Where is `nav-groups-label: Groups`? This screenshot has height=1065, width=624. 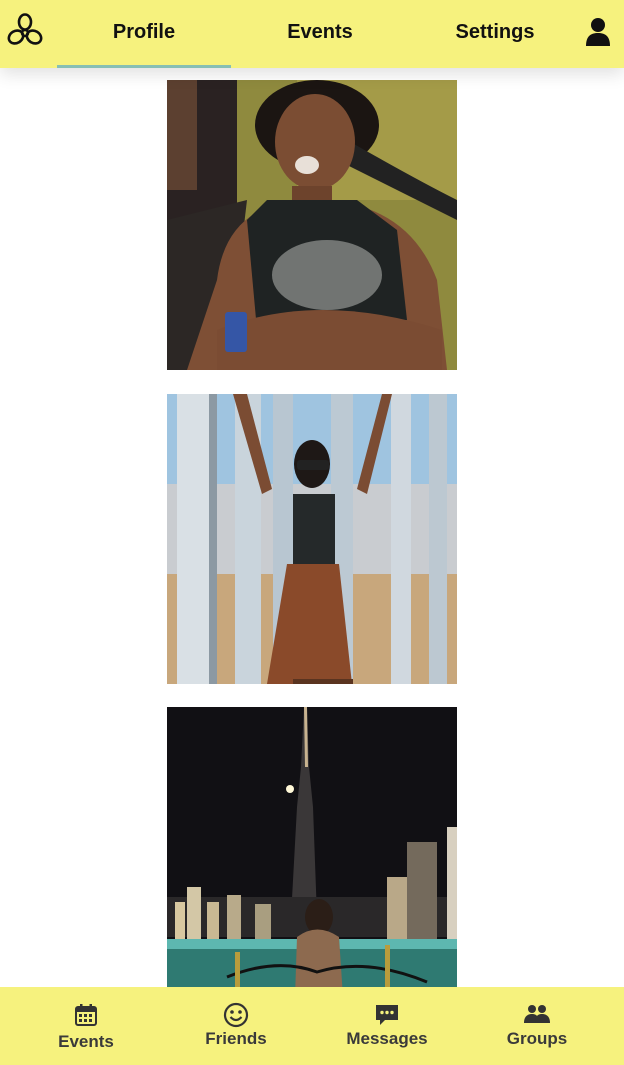
nav-groups-label: Groups is located at coordinates (537, 1038).